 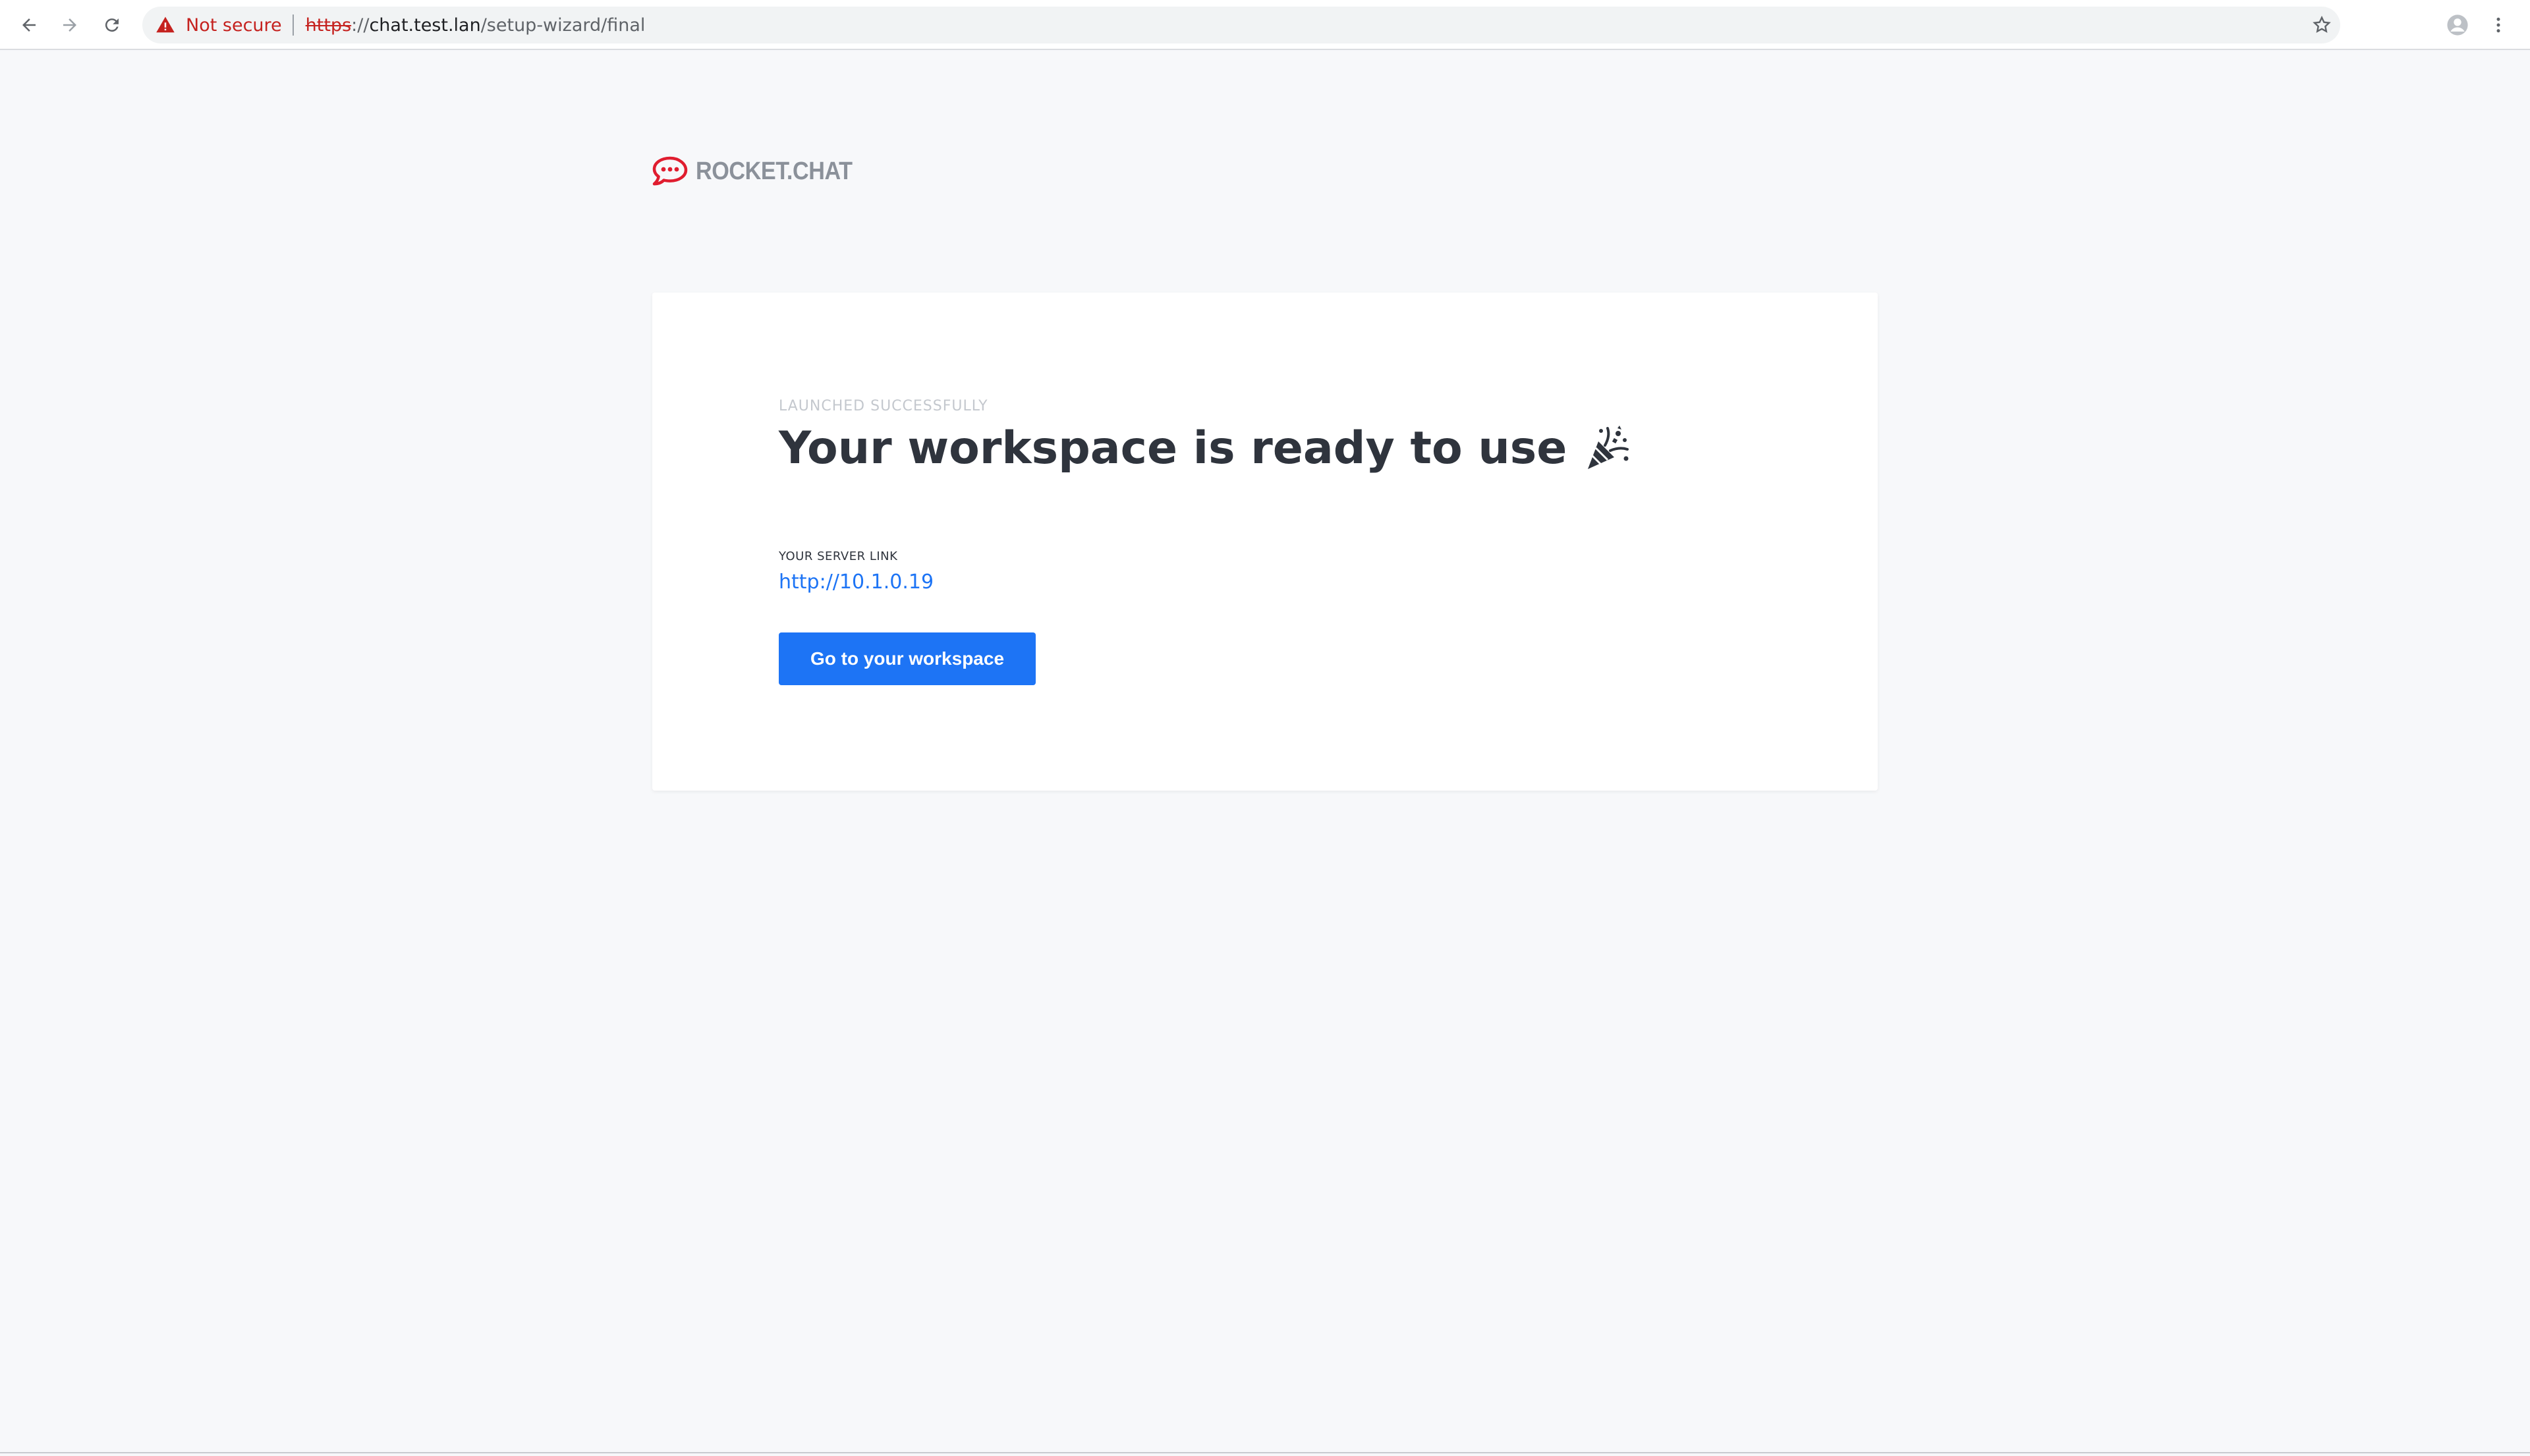 What do you see at coordinates (1607, 448) in the screenshot?
I see `party-popper-icon` at bounding box center [1607, 448].